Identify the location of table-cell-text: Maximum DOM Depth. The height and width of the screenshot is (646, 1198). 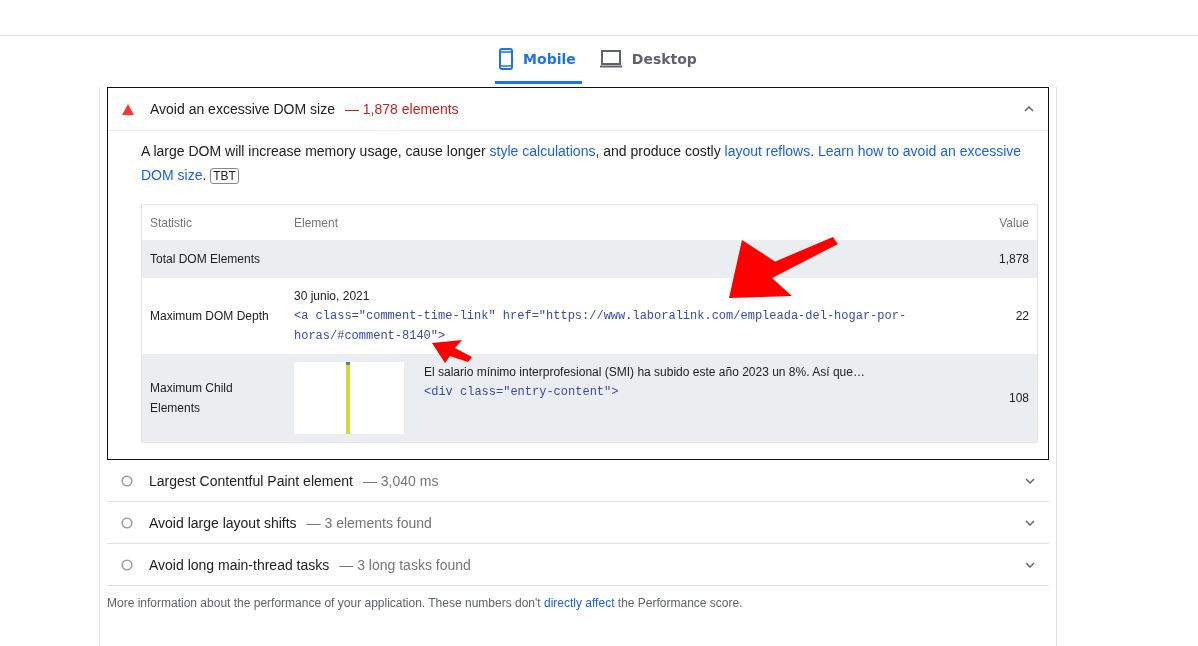
(209, 316).